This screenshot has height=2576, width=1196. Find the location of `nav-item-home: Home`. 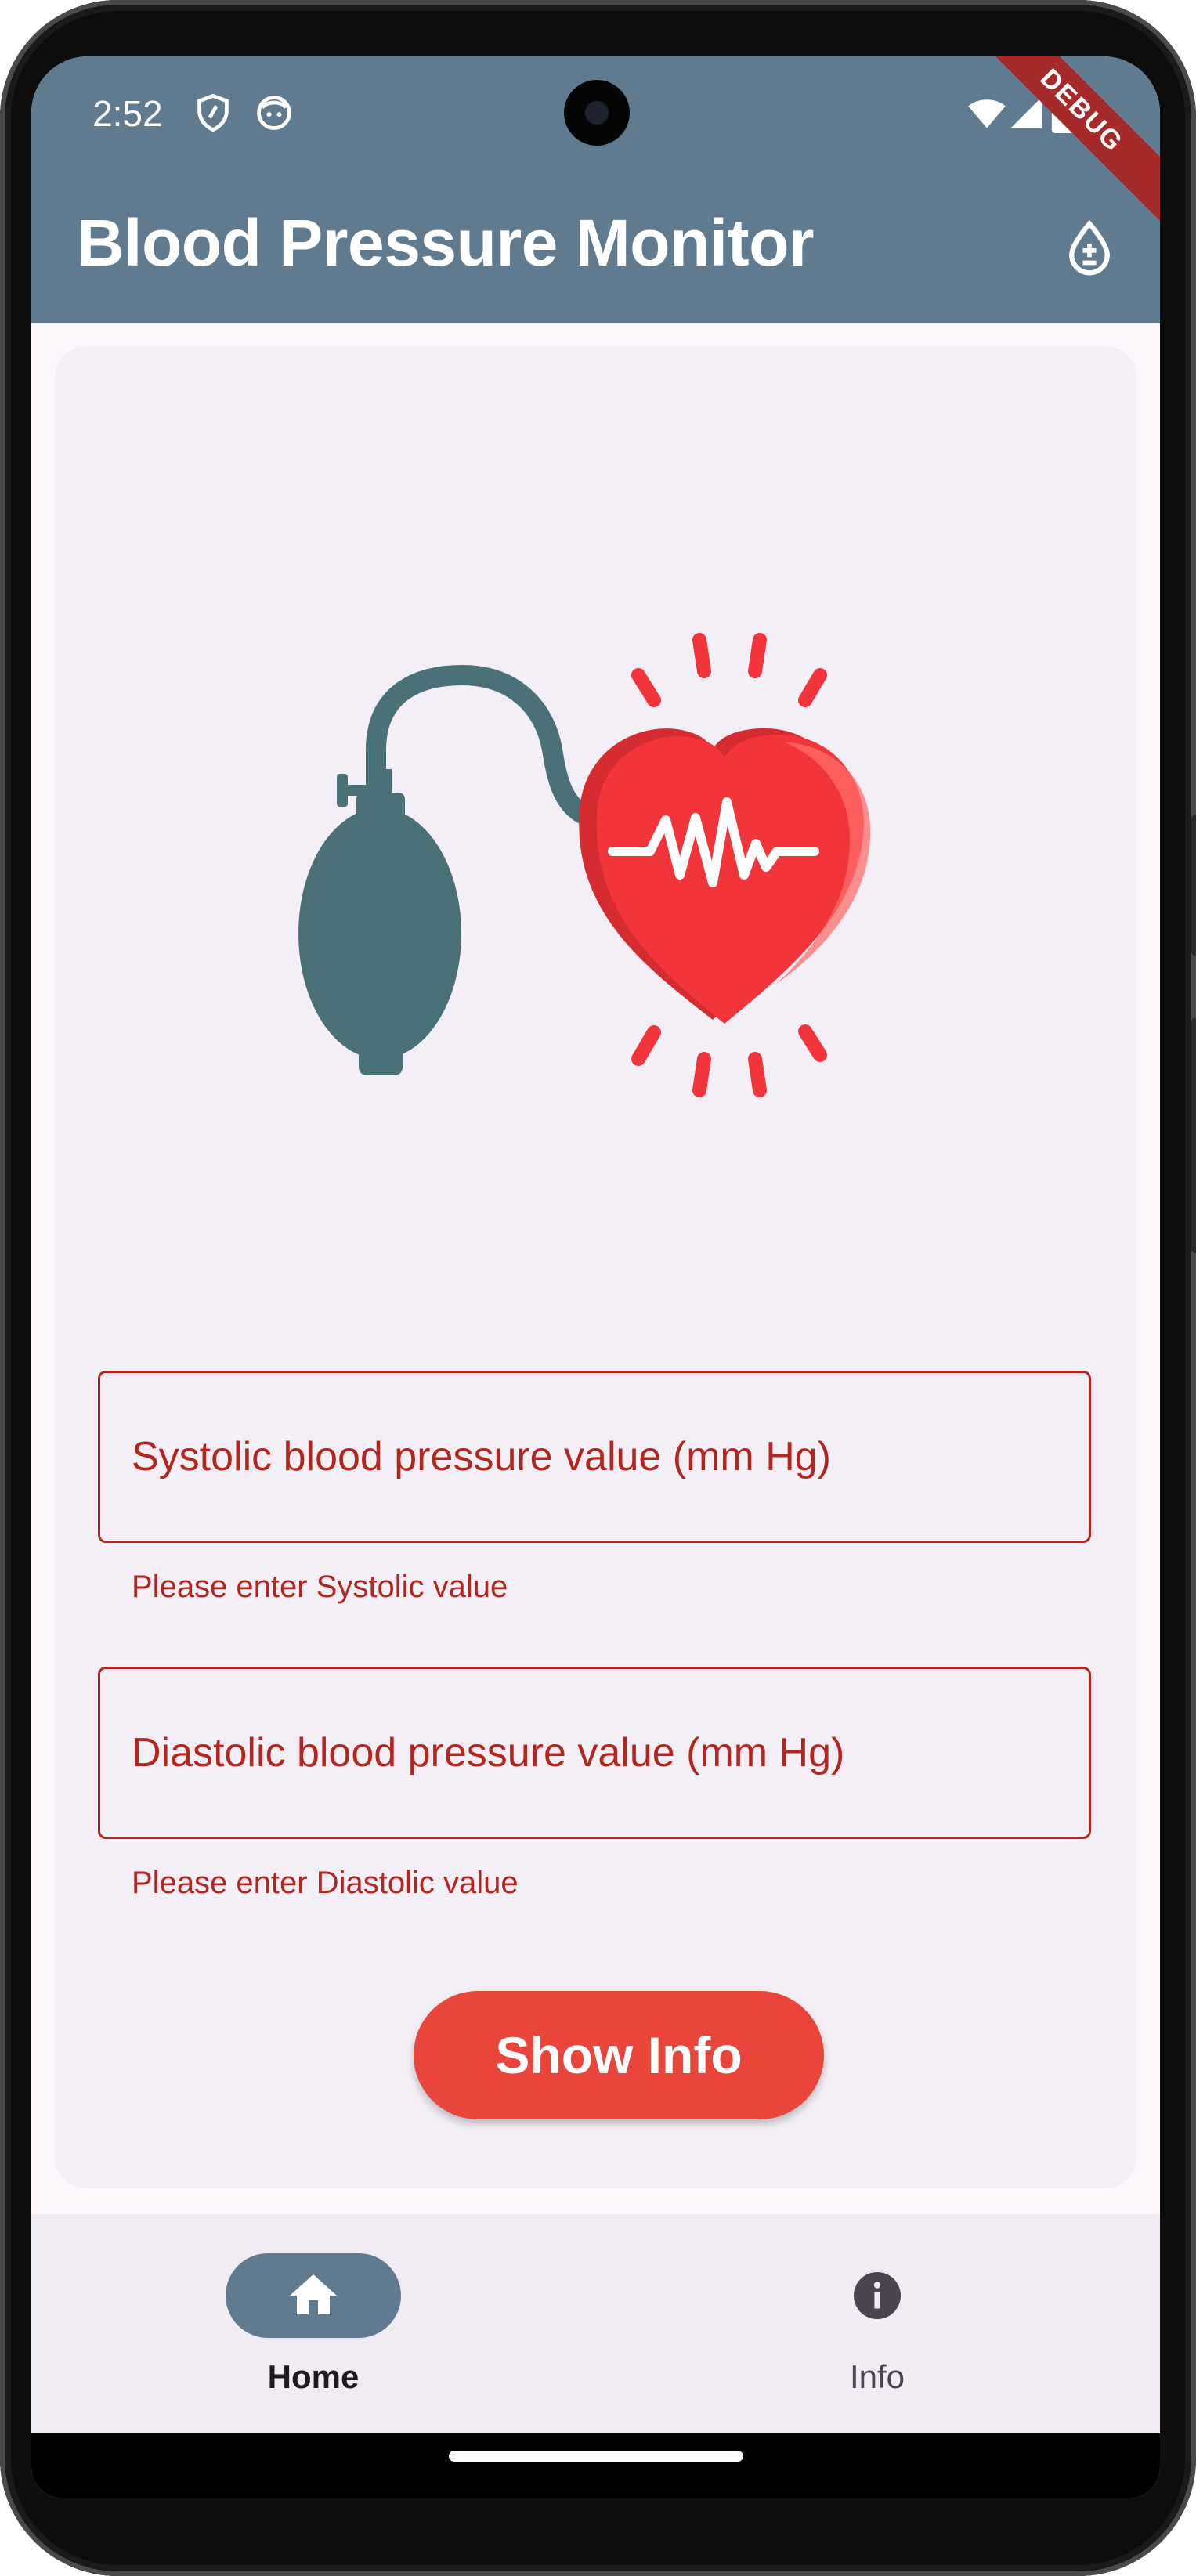

nav-item-home: Home is located at coordinates (313, 2323).